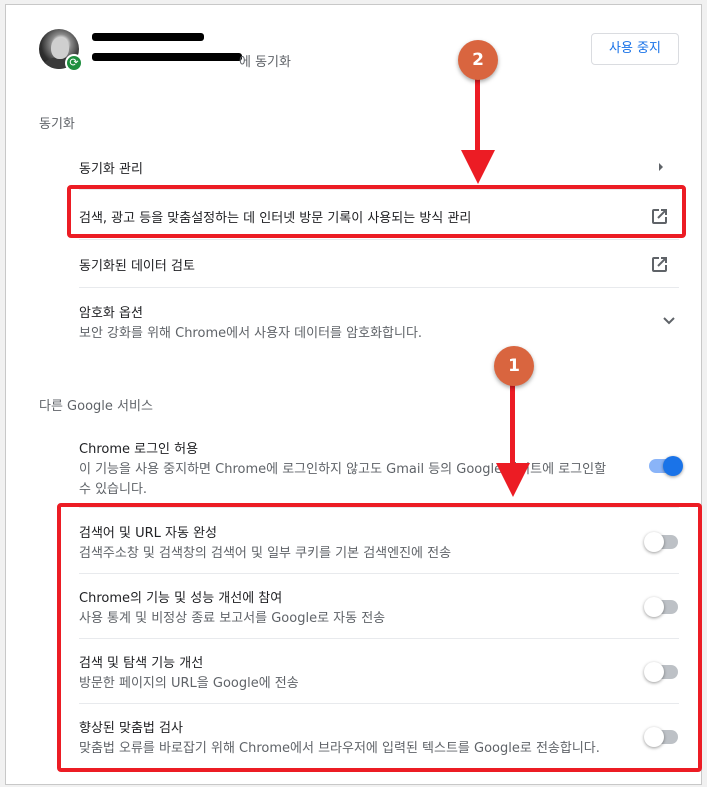  What do you see at coordinates (232, 618) in the screenshot?
I see `setting-row-description: 사용 통계 및 비정상 종료 보고서를 Google로 자동 전송` at bounding box center [232, 618].